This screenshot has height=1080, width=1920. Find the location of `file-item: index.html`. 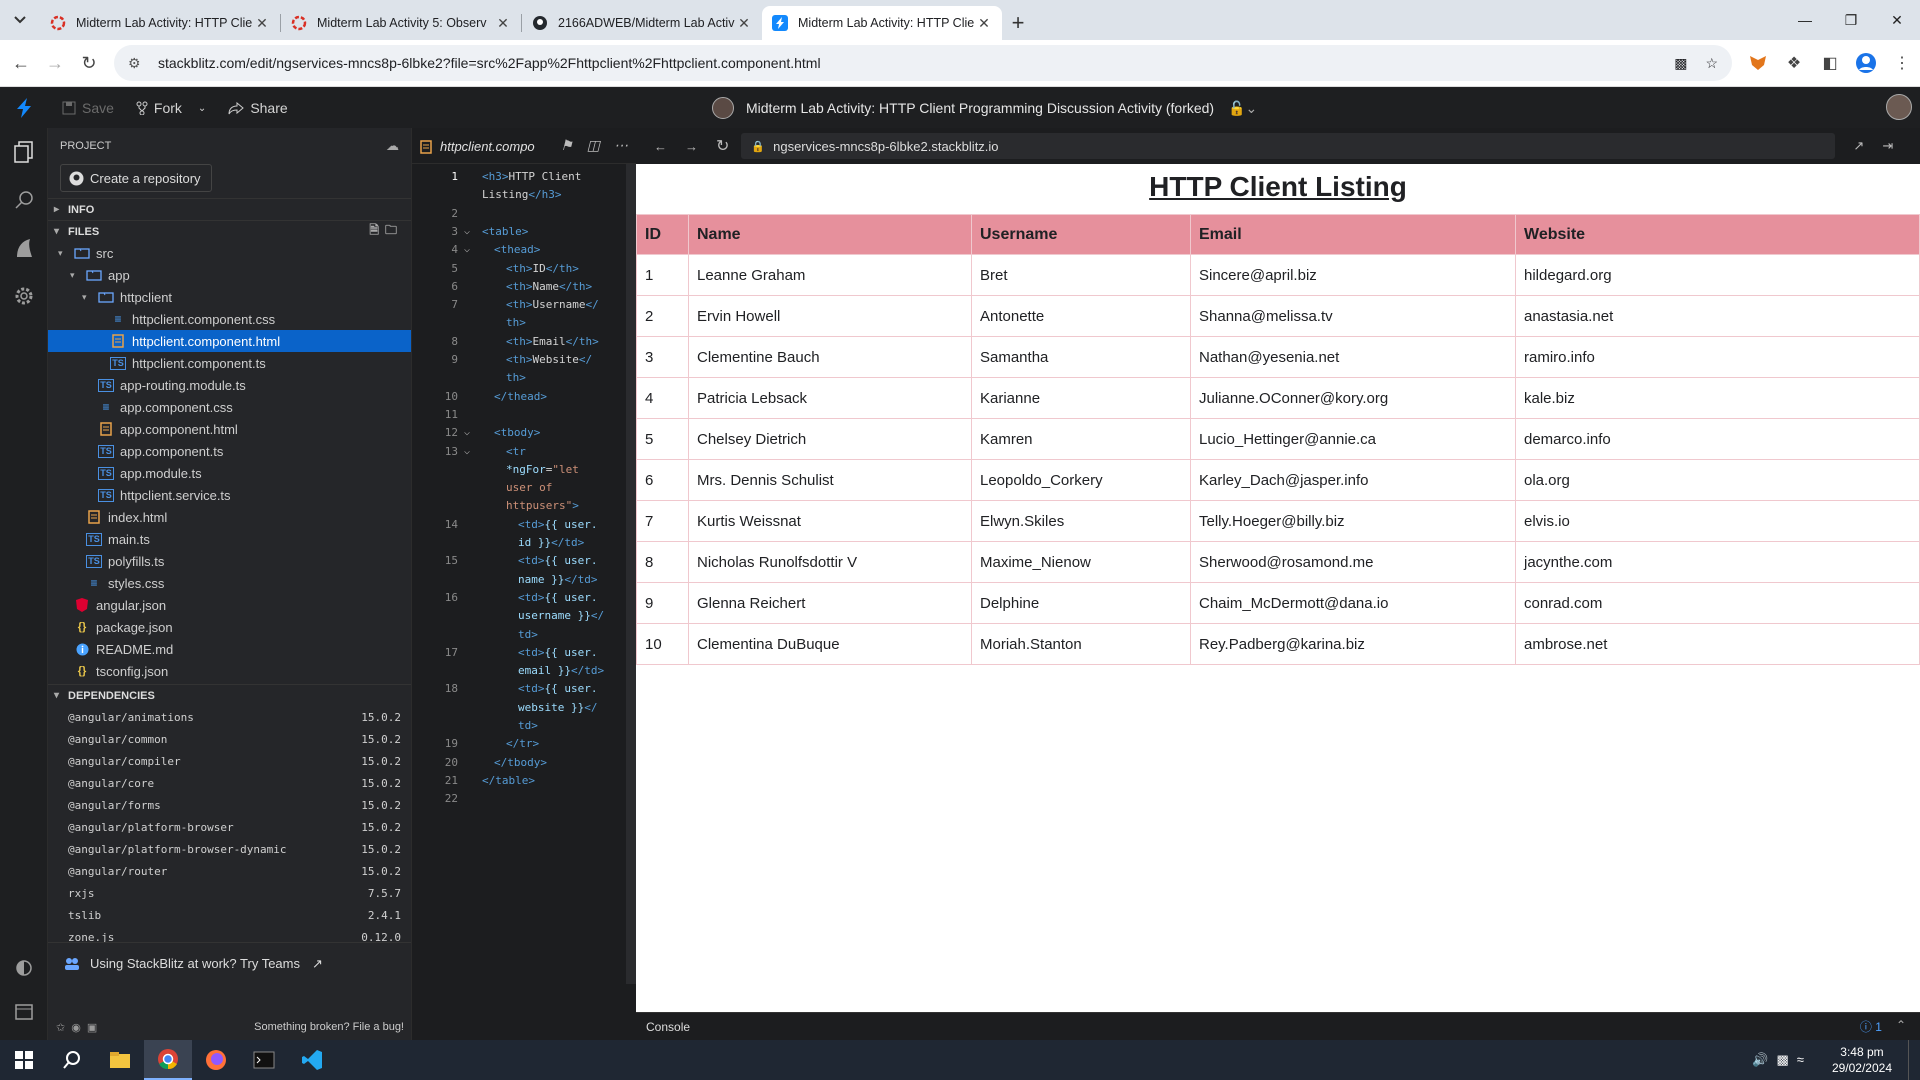

file-item: index.html is located at coordinates (229, 517).